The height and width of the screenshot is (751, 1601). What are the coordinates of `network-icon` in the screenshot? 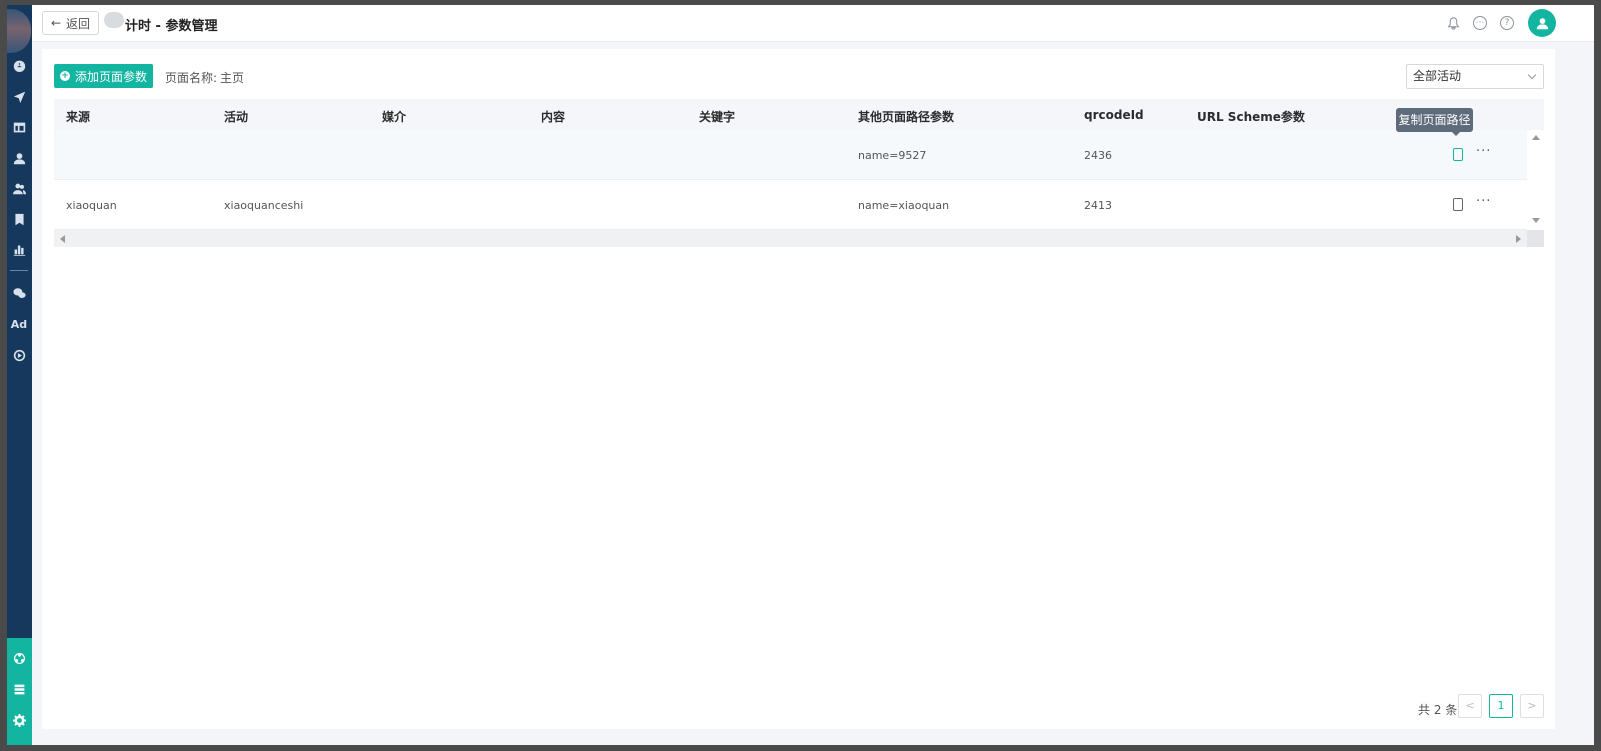 It's located at (19, 658).